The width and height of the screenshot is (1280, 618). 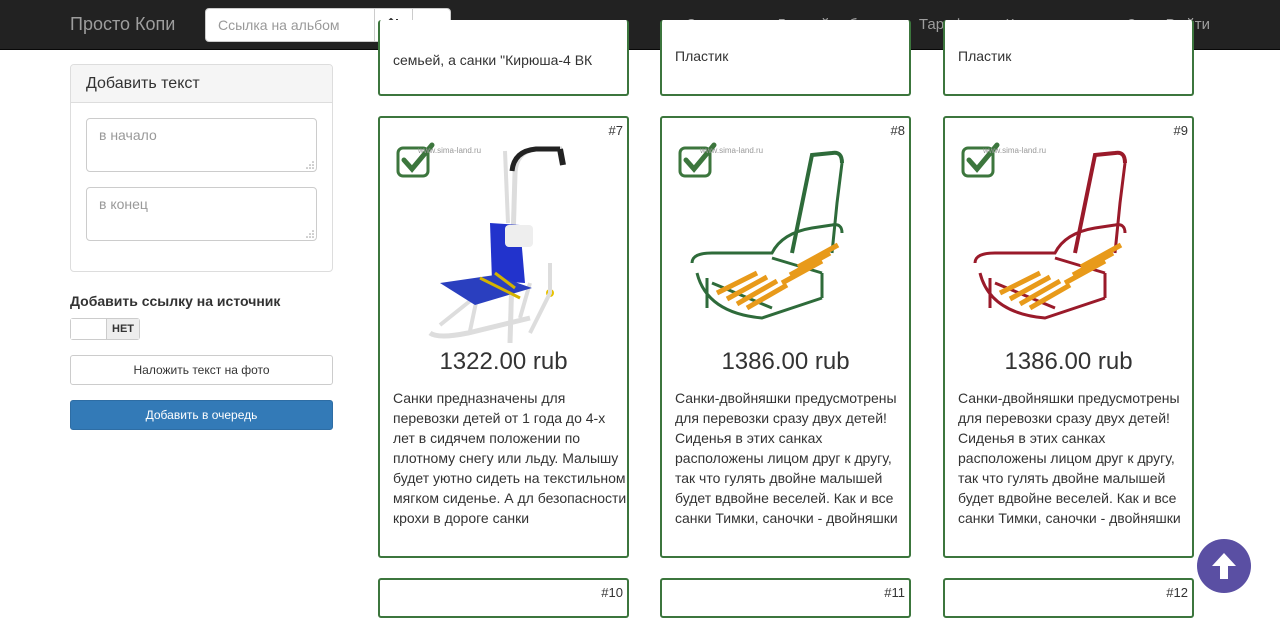 I want to click on toggle-value: НЕТ, so click(x=123, y=329).